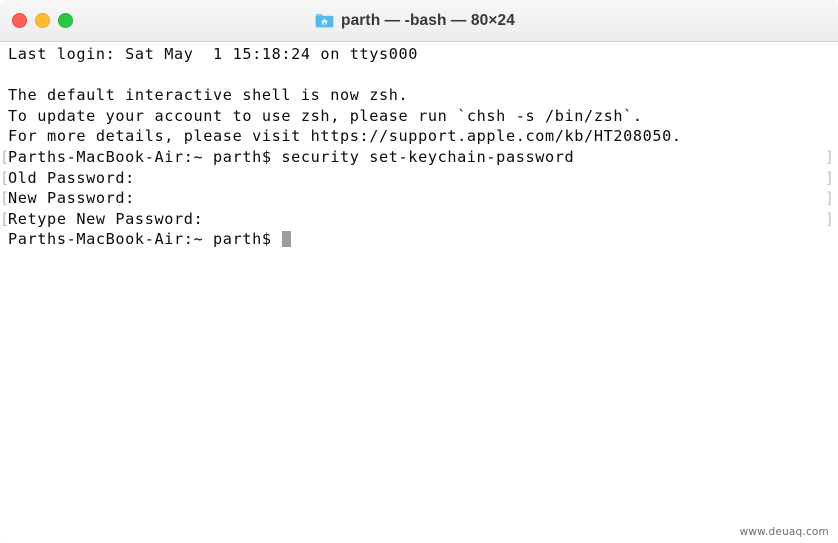 Image resolution: width=838 pixels, height=543 pixels. I want to click on window-titlebar: parth — -bash — 80×24, so click(419, 21).